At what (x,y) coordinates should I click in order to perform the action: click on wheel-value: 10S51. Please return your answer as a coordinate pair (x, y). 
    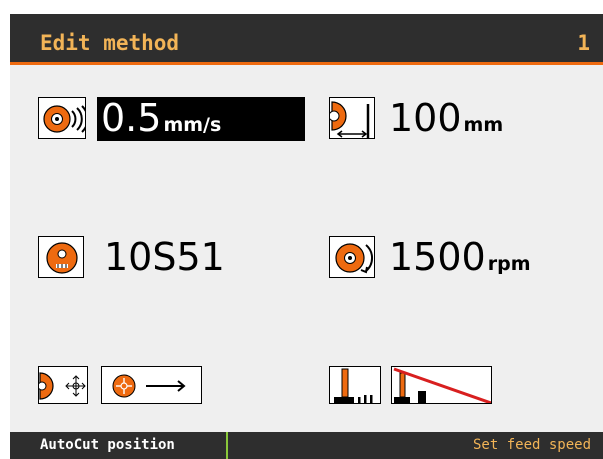
    Looking at the image, I should click on (164, 257).